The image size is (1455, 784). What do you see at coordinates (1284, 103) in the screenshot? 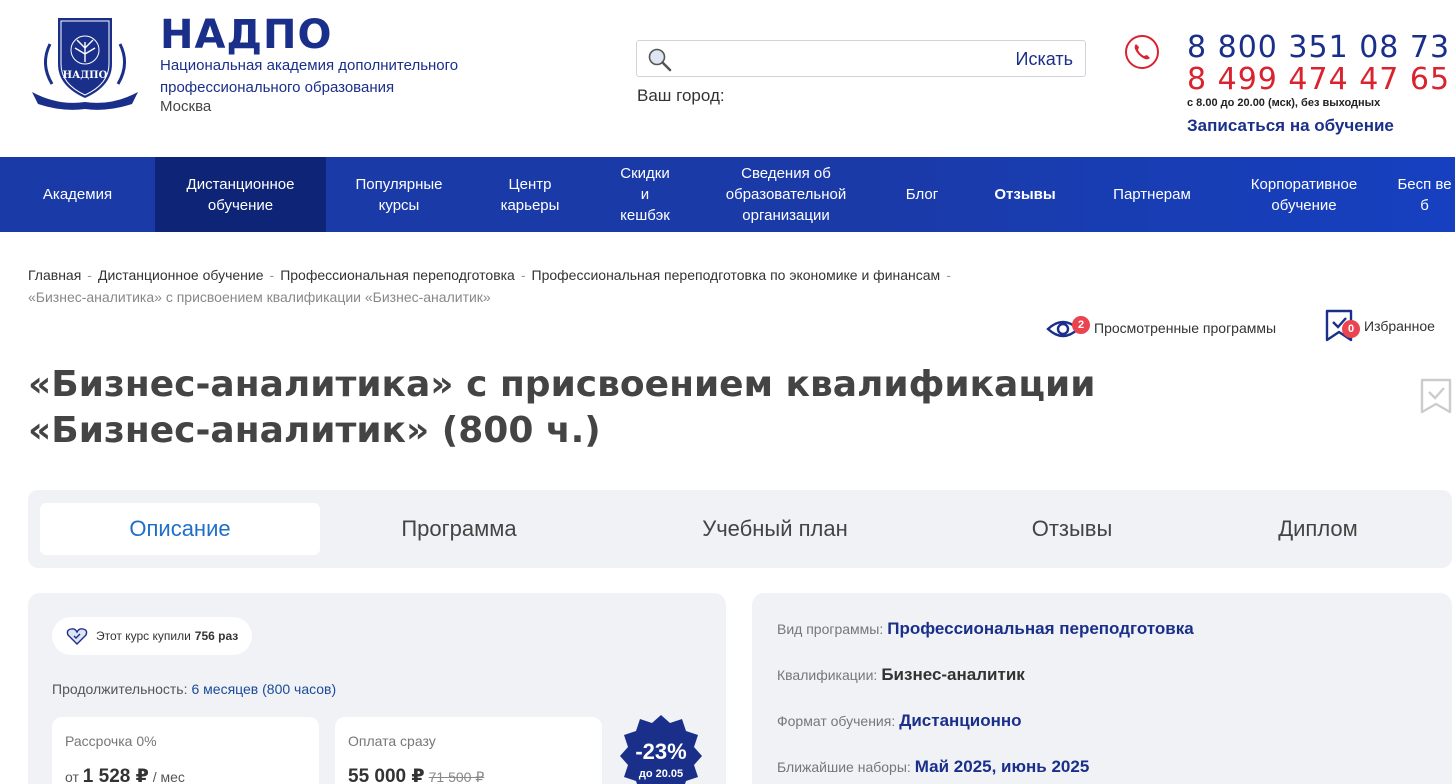
I see `working-hours: с 8.00 до 20.00 (мск), без выходных` at bounding box center [1284, 103].